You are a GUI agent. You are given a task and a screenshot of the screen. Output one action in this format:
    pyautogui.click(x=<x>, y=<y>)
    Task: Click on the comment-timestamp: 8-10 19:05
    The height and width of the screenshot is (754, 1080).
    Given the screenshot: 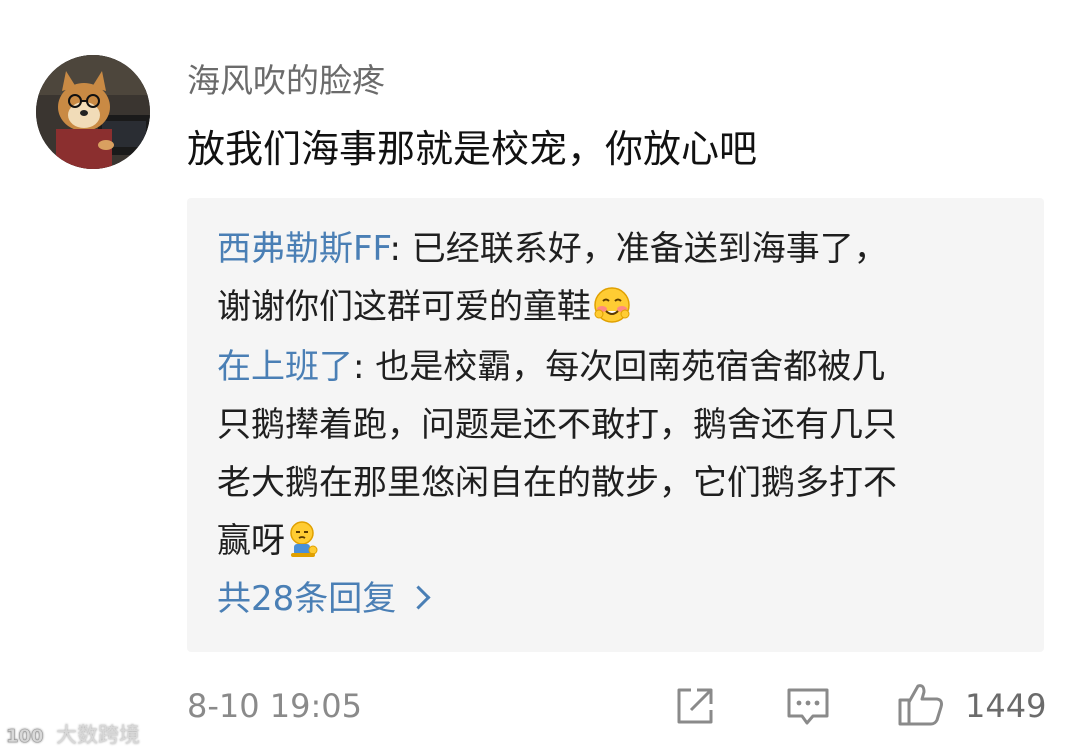 What is the action you would take?
    pyautogui.click(x=275, y=706)
    